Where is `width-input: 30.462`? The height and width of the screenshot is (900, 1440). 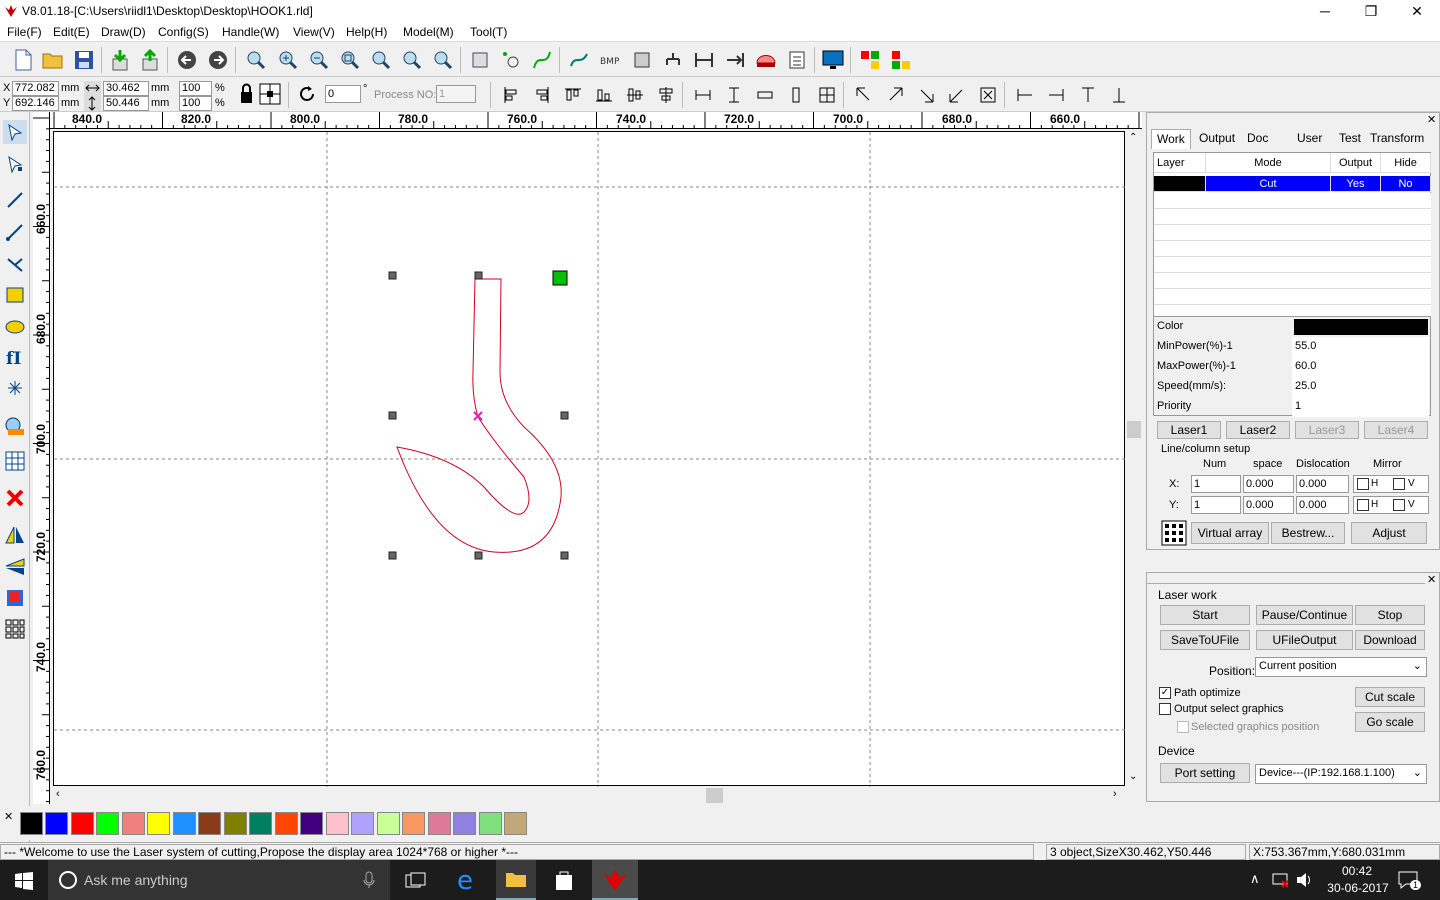 width-input: 30.462 is located at coordinates (126, 88).